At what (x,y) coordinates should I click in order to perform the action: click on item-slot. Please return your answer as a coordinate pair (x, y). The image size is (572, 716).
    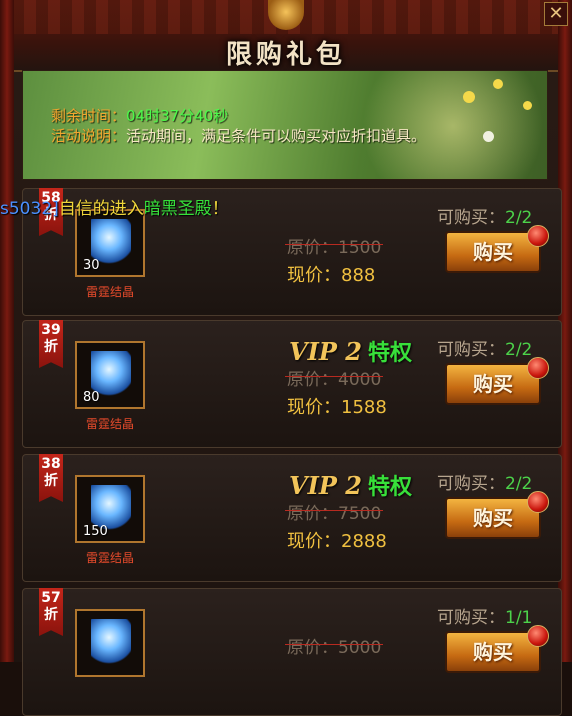
    Looking at the image, I should click on (110, 643).